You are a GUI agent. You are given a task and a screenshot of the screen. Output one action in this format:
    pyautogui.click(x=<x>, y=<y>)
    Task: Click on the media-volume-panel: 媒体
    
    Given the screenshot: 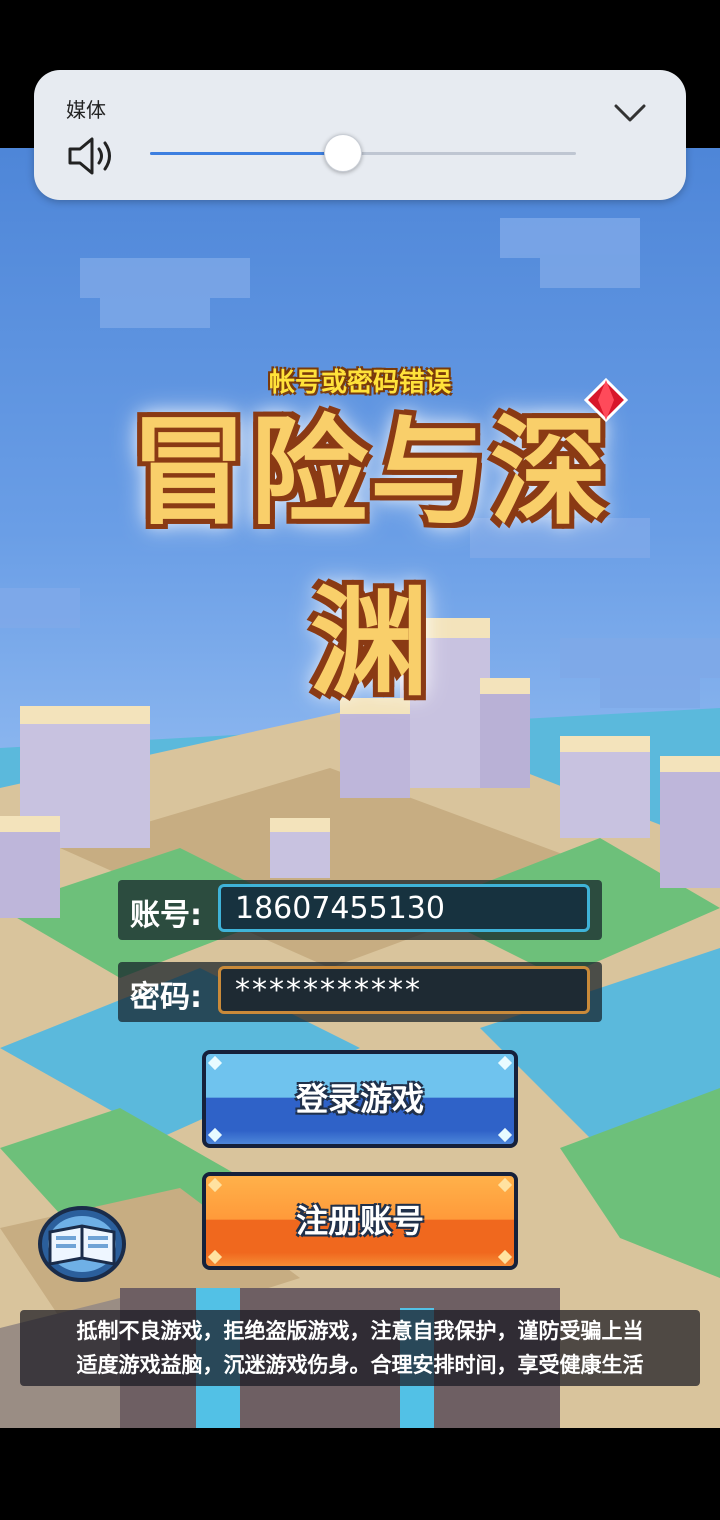 What is the action you would take?
    pyautogui.click(x=360, y=135)
    